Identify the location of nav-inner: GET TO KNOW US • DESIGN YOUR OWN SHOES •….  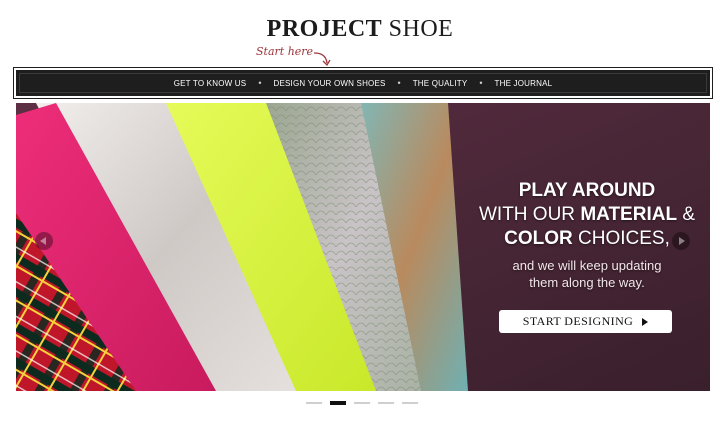
(363, 83).